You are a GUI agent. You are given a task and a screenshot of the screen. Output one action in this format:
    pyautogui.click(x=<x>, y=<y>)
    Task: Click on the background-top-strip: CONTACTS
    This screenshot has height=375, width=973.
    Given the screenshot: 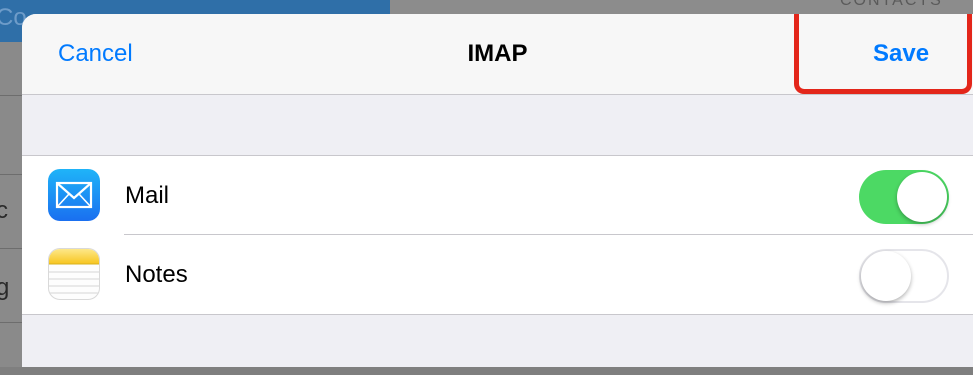 What is the action you would take?
    pyautogui.click(x=681, y=7)
    